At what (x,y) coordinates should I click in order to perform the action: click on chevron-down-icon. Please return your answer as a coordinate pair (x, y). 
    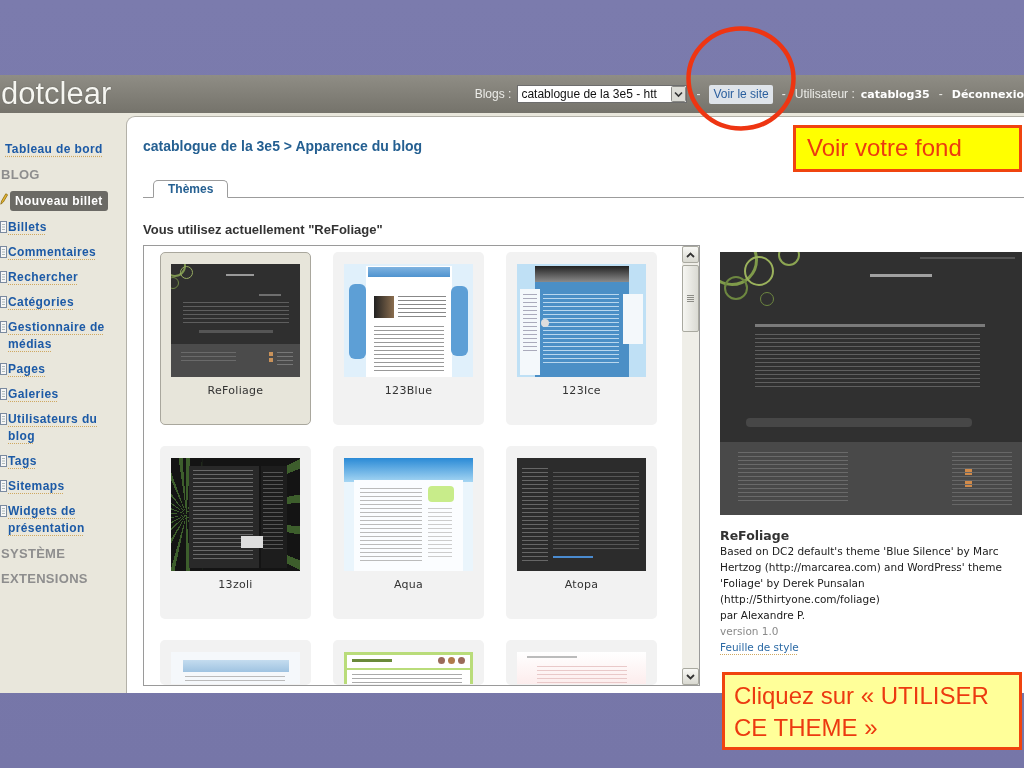
    Looking at the image, I should click on (690, 676).